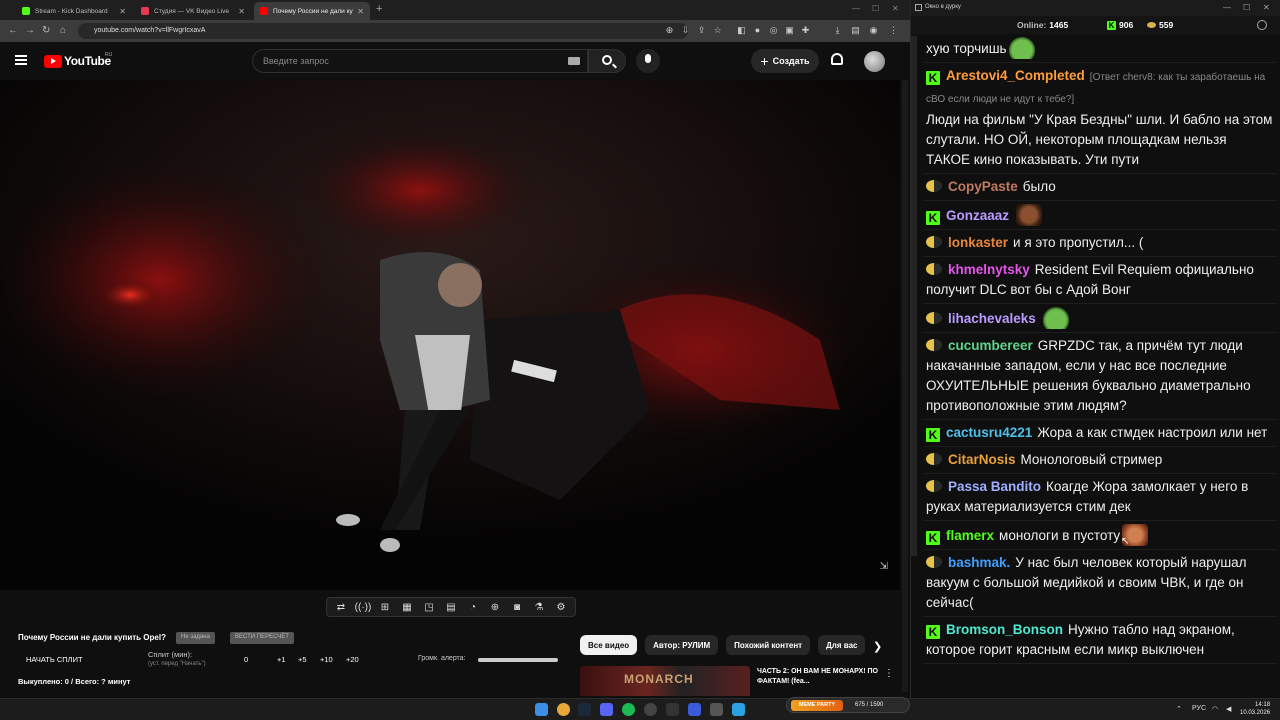 This screenshot has width=1280, height=720. Describe the element at coordinates (21, 60) in the screenshot. I see `hamburger-menu-icon` at that location.